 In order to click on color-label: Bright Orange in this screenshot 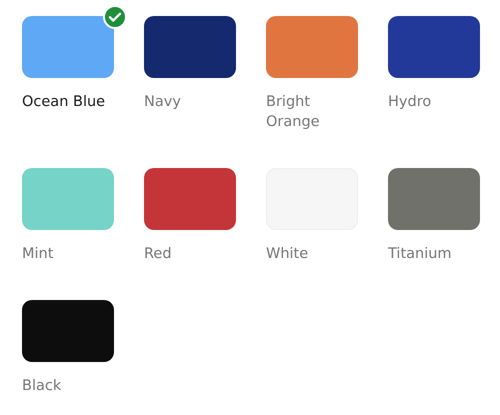, I will do `click(293, 112)`.